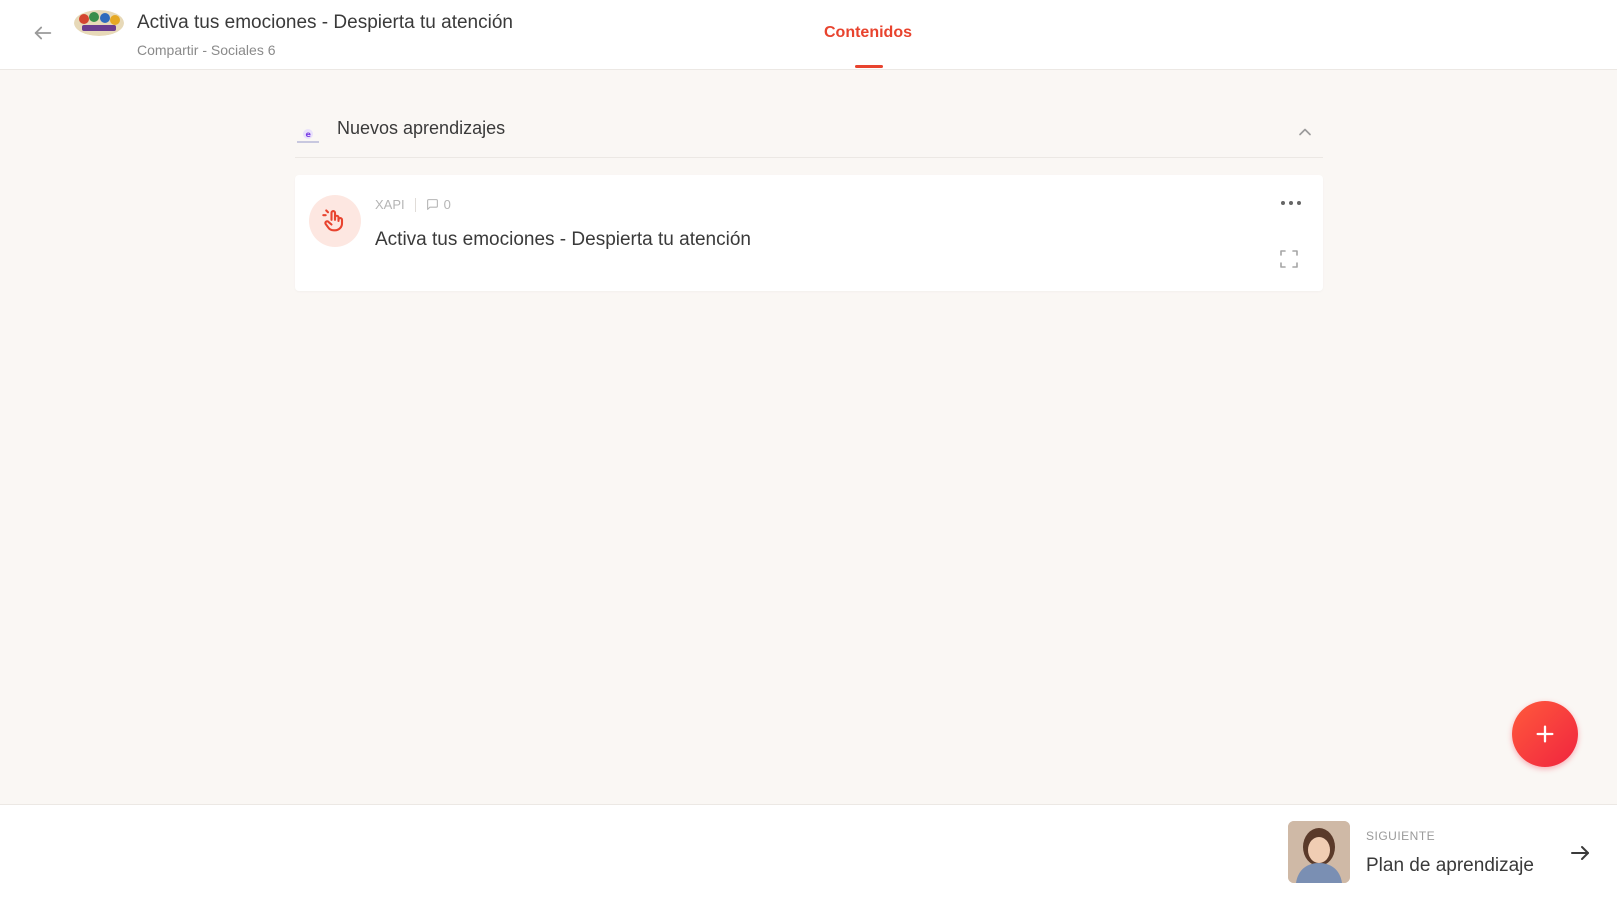  I want to click on comment-count: 0, so click(447, 204).